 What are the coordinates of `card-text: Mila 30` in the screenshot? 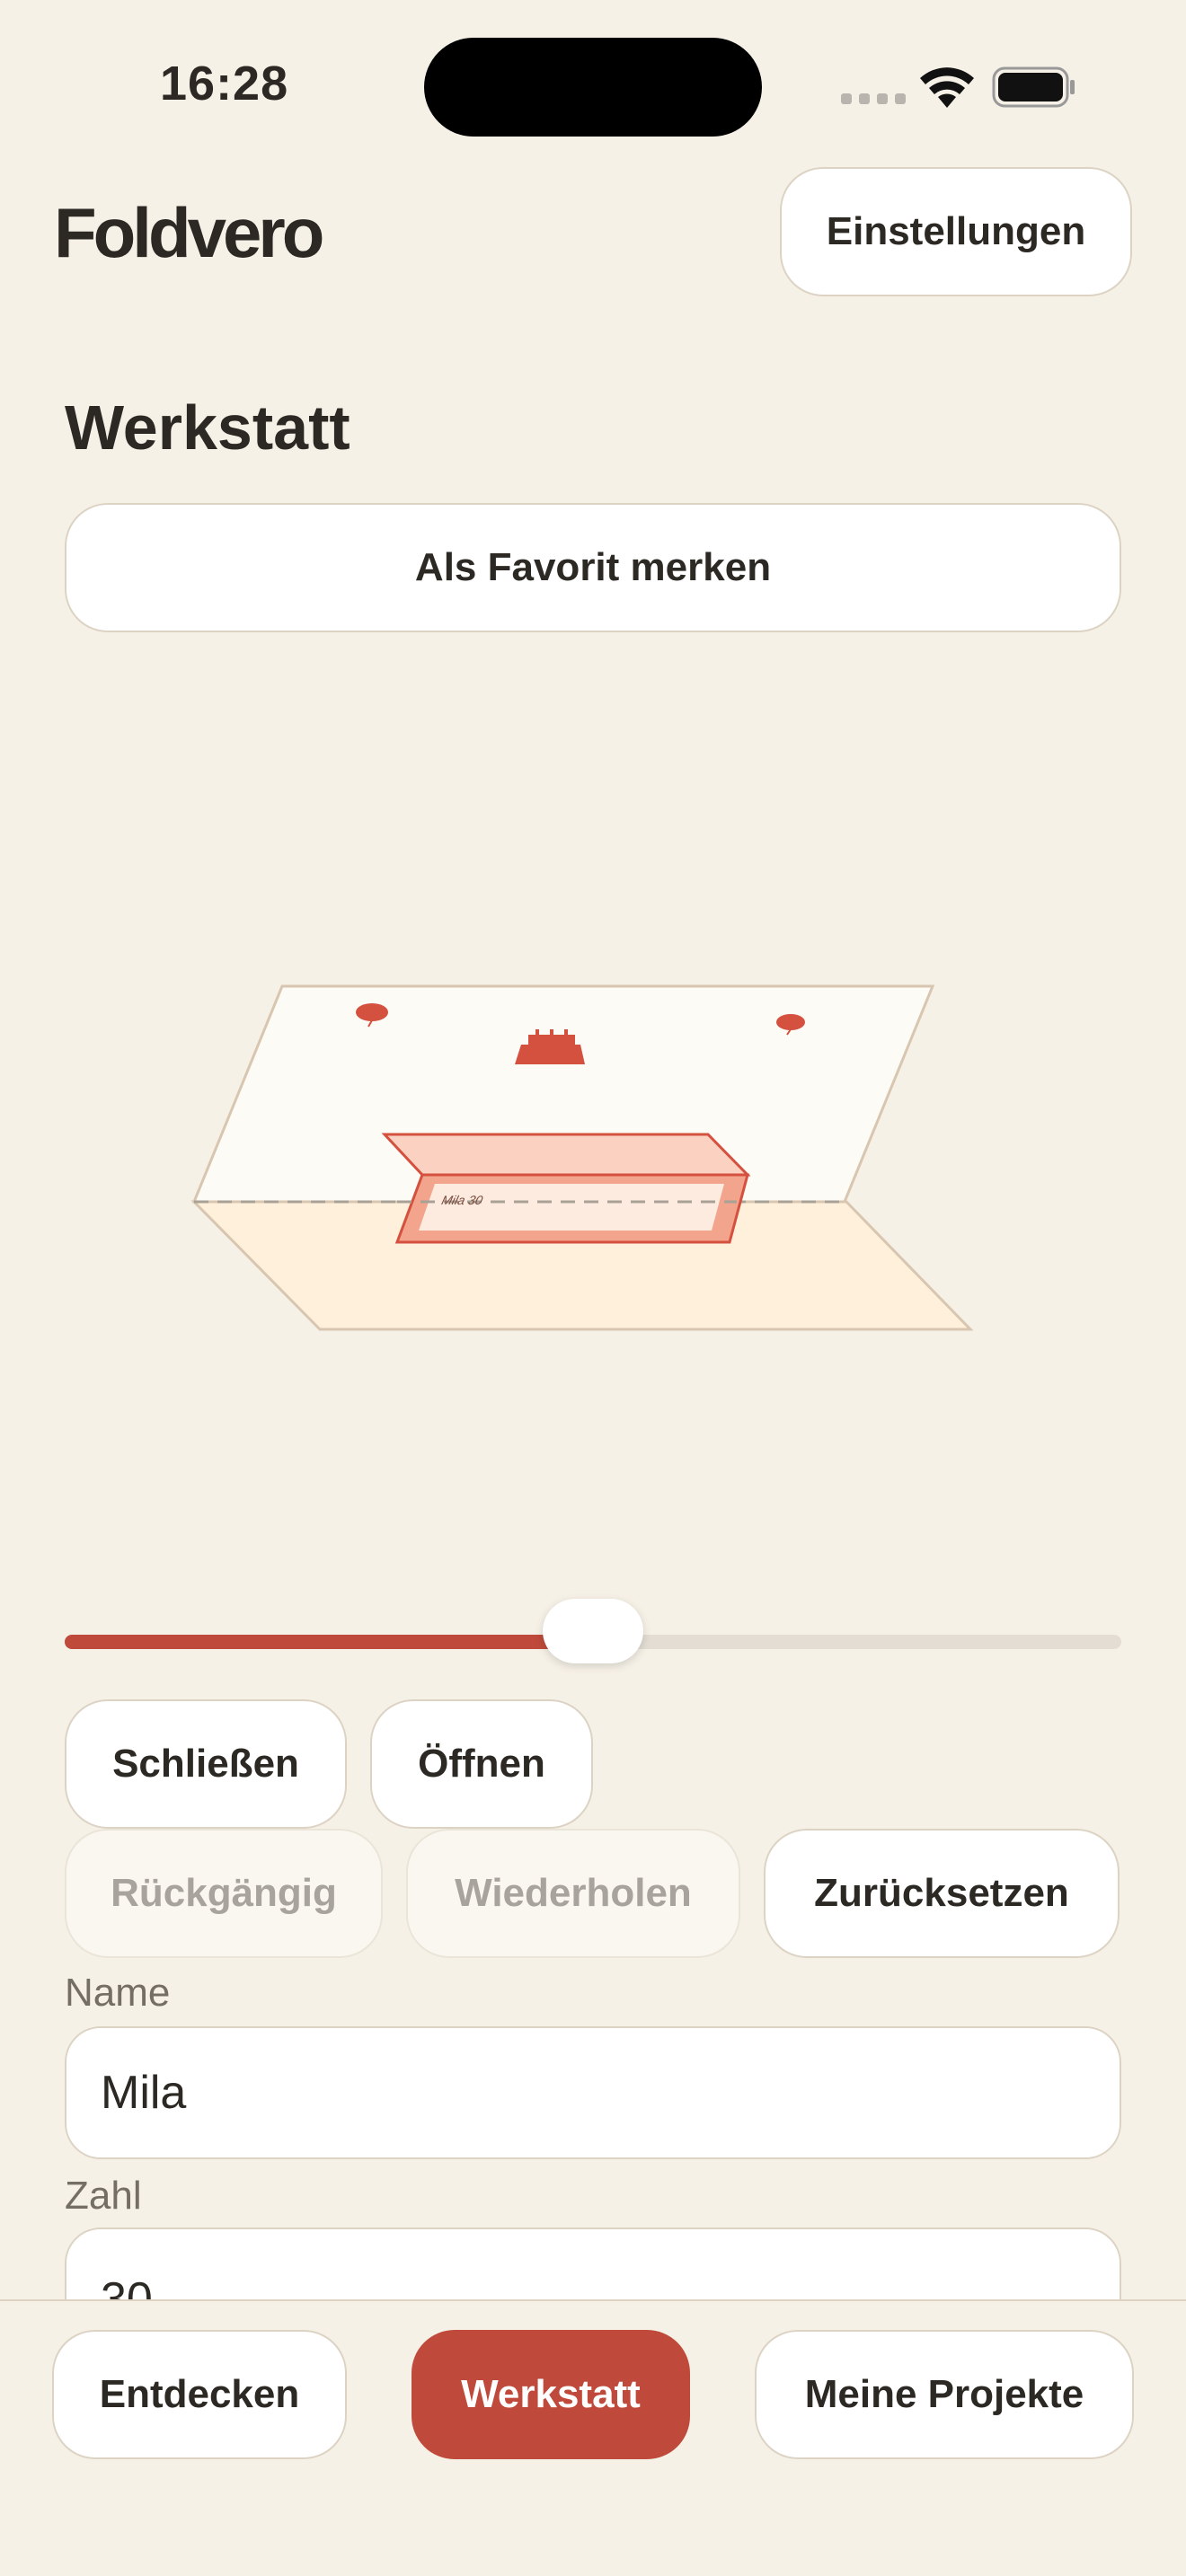 It's located at (462, 1201).